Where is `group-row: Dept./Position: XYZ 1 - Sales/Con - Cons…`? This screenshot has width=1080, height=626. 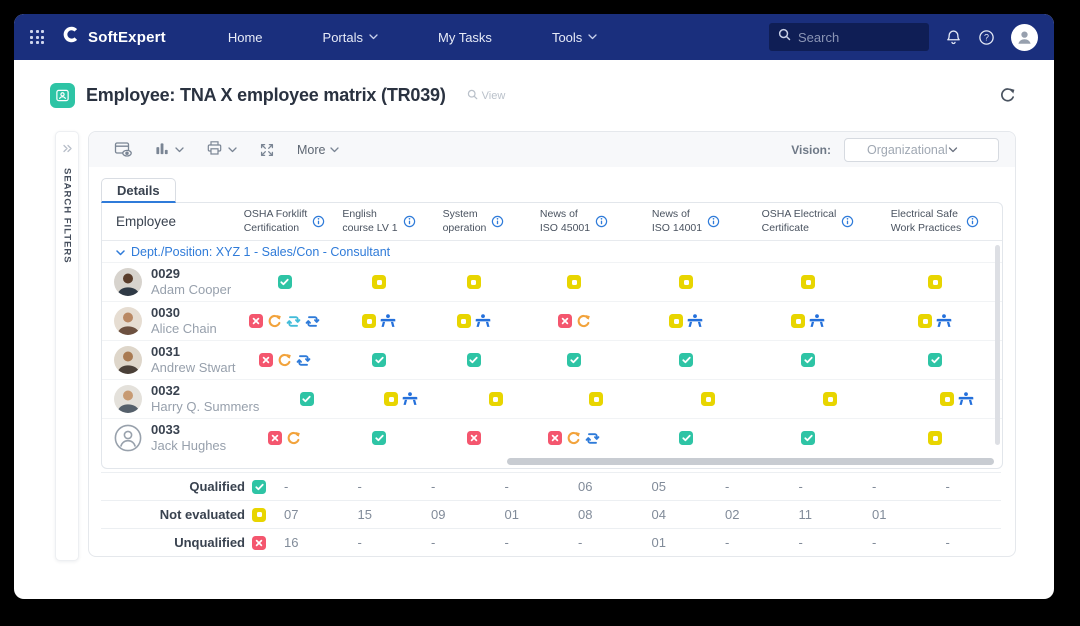
group-row: Dept./Position: XYZ 1 - Sales/Con - Cons… is located at coordinates (552, 251).